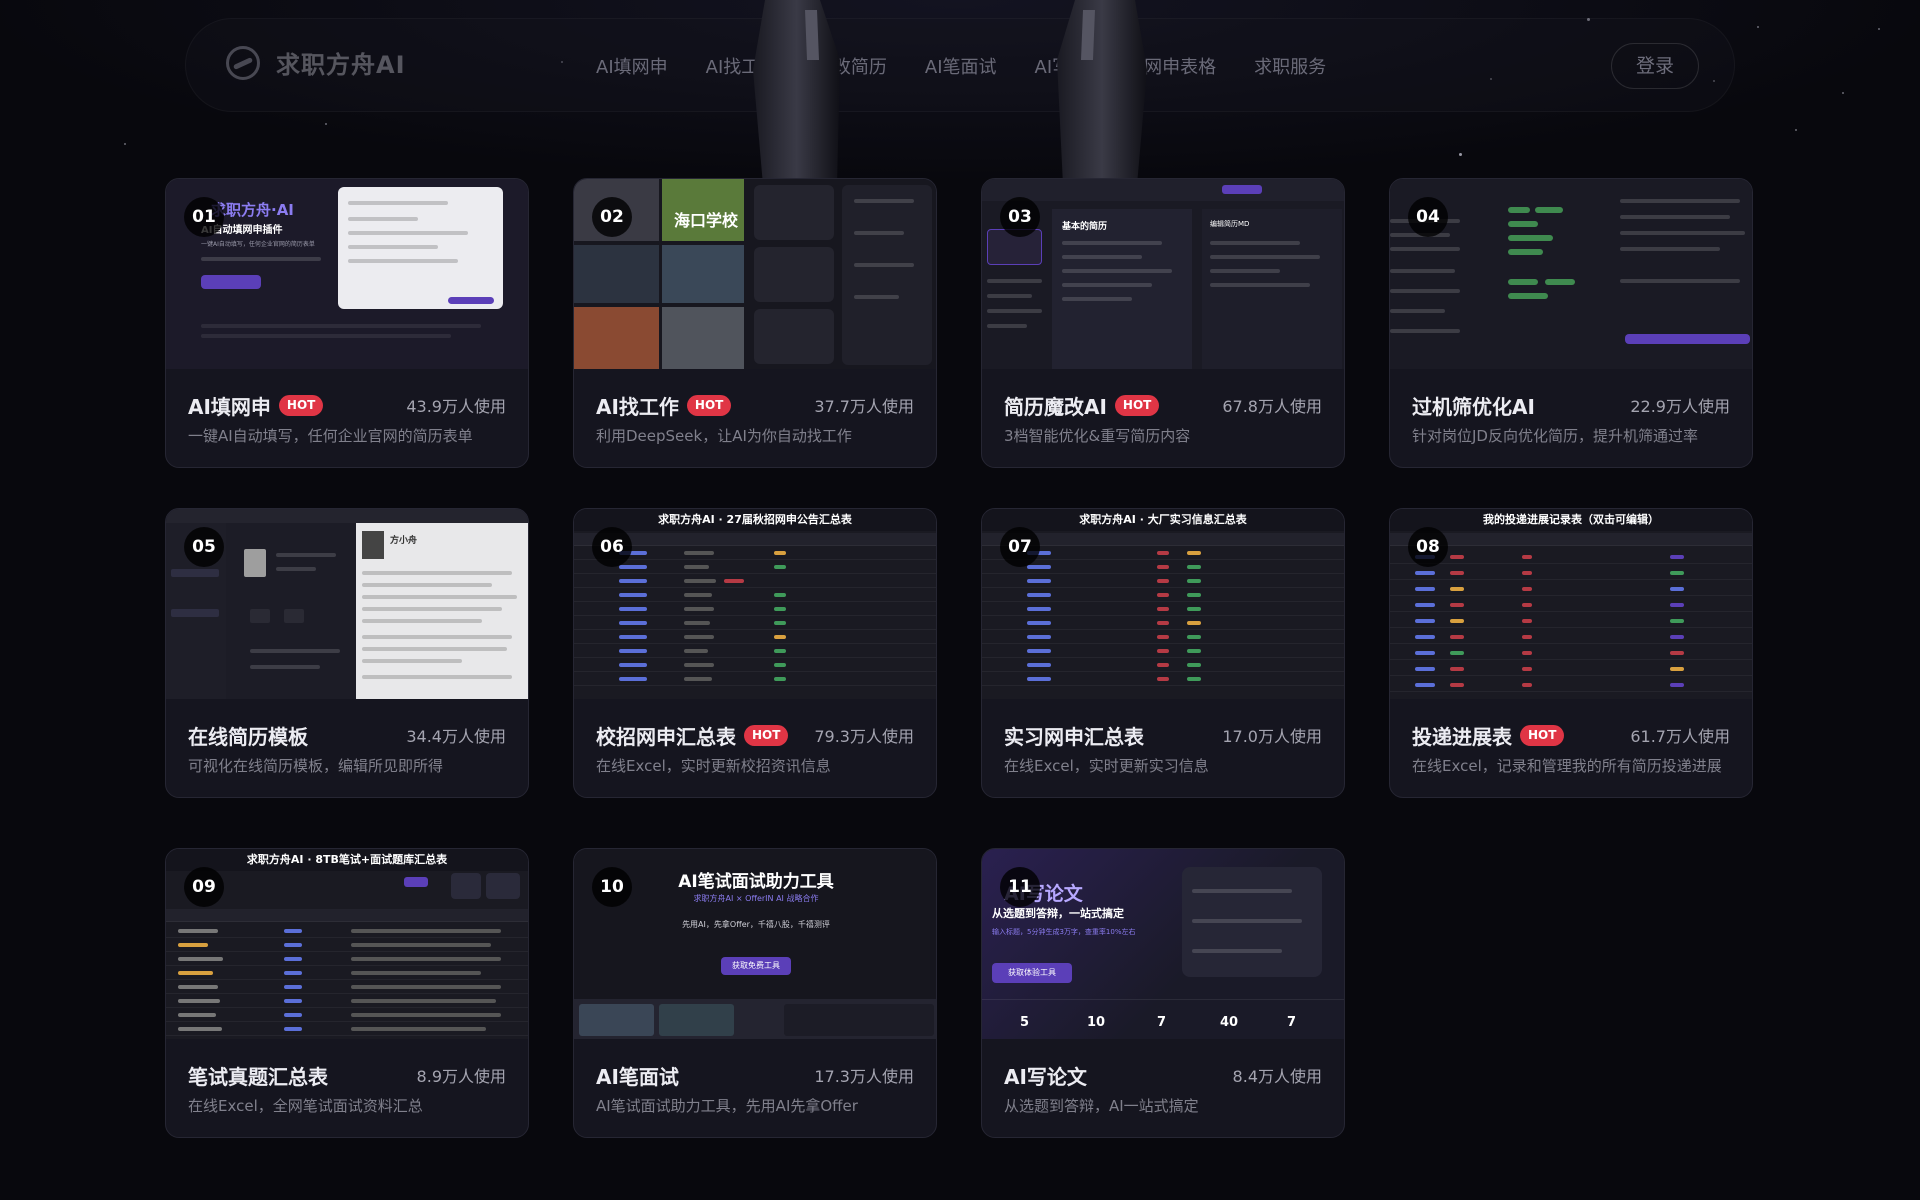 Image resolution: width=1920 pixels, height=1200 pixels. Describe the element at coordinates (864, 406) in the screenshot. I see `usage-count: 37.7万人使用` at that location.